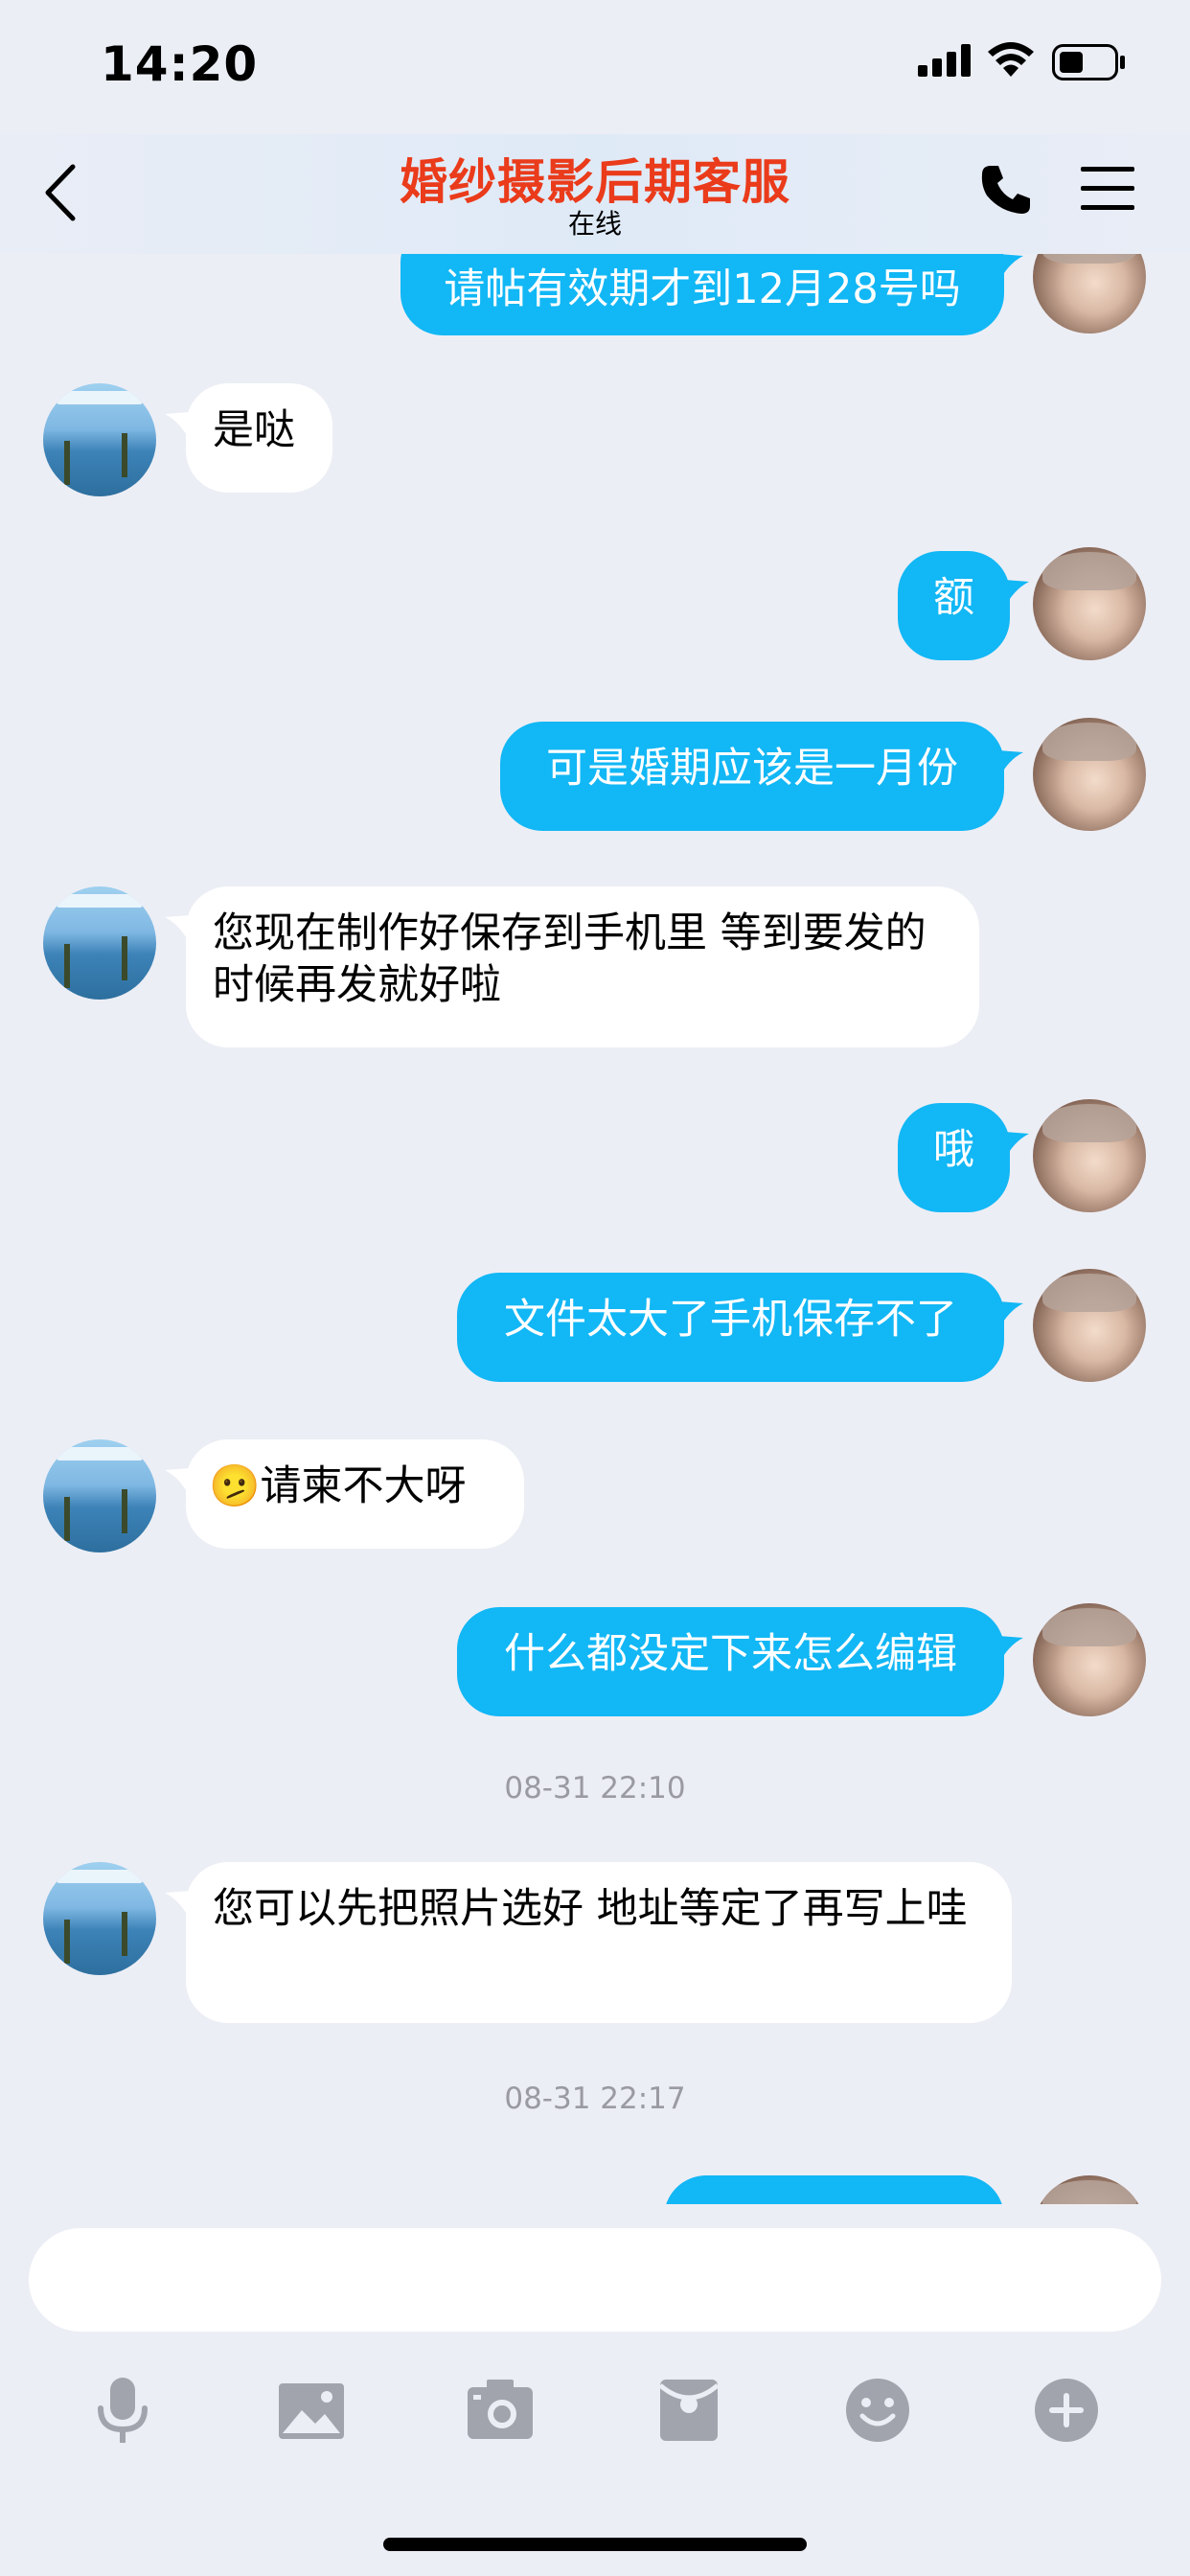 The height and width of the screenshot is (2576, 1190). Describe the element at coordinates (731, 1327) in the screenshot. I see `message-bubble: 文件太大了手机保存不了` at that location.